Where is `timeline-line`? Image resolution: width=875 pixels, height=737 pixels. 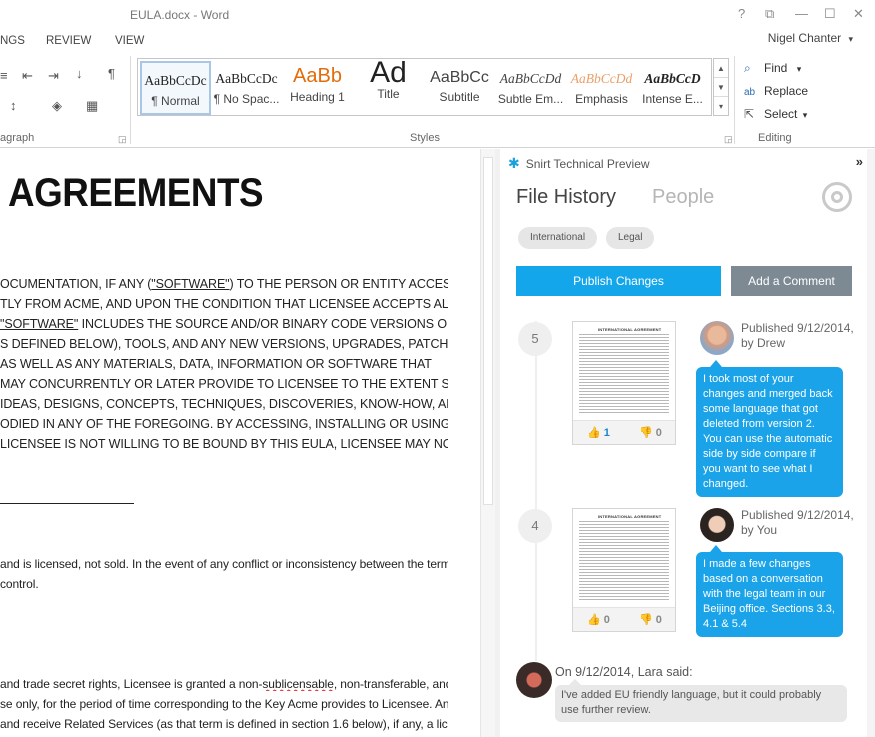 timeline-line is located at coordinates (536, 491).